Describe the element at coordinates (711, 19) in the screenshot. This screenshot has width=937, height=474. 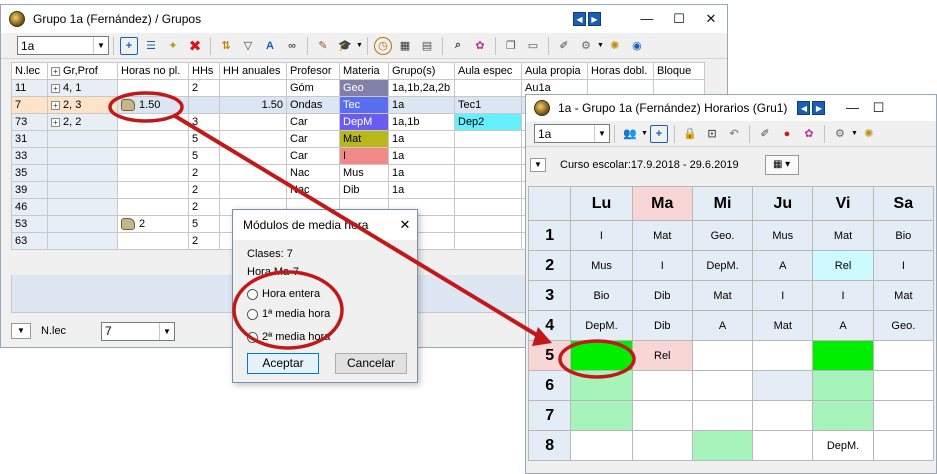
I see `close-button: ✕` at that location.